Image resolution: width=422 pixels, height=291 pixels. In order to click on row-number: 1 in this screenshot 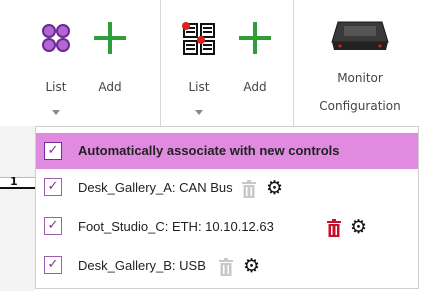, I will do `click(14, 181)`.